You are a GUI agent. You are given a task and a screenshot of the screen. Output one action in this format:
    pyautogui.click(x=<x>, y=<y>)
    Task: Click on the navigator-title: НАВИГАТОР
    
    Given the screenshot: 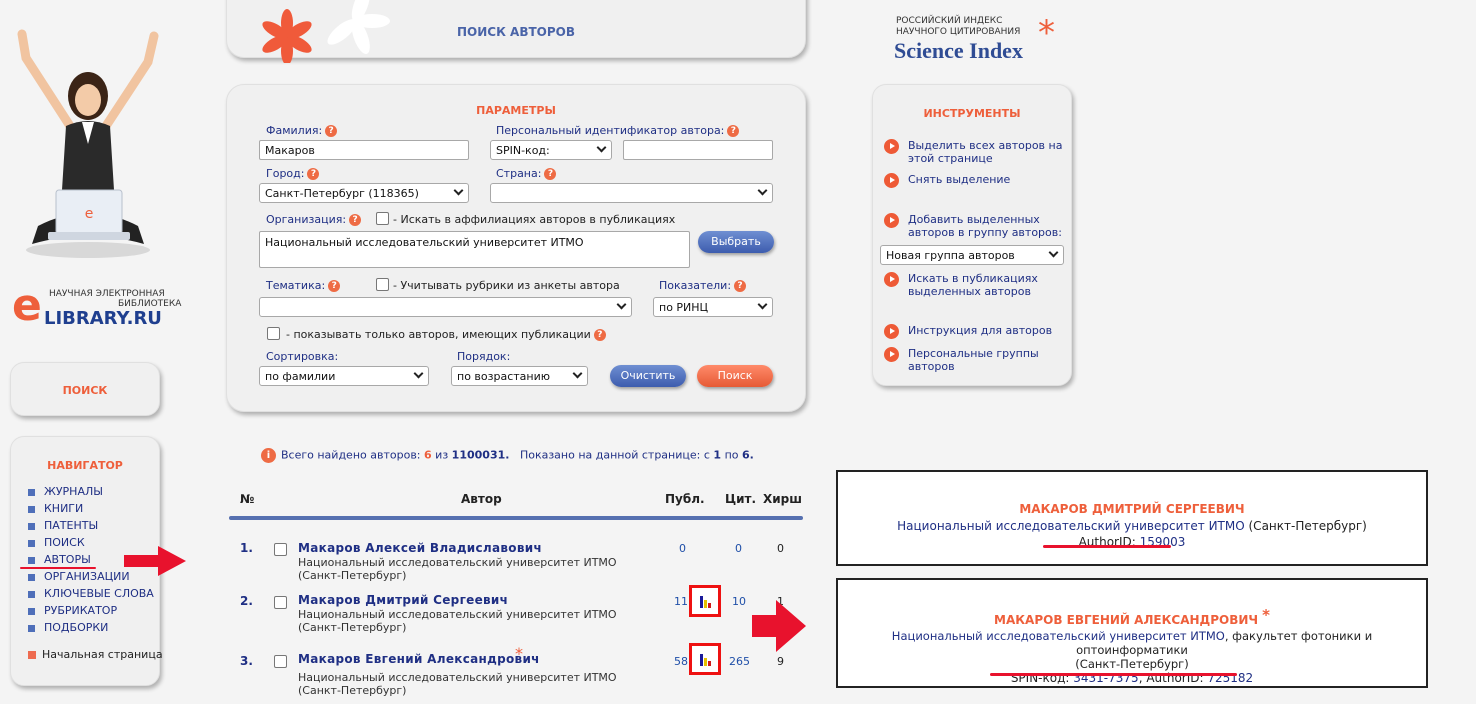 What is the action you would take?
    pyautogui.click(x=85, y=465)
    